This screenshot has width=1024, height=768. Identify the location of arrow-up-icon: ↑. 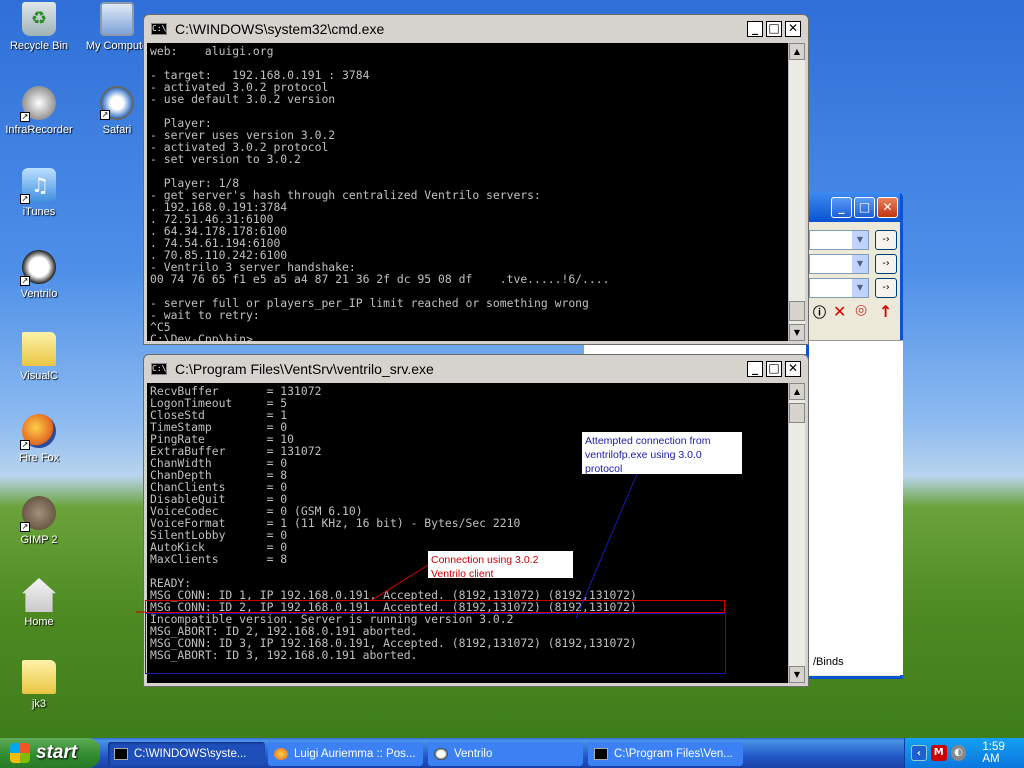
(885, 311).